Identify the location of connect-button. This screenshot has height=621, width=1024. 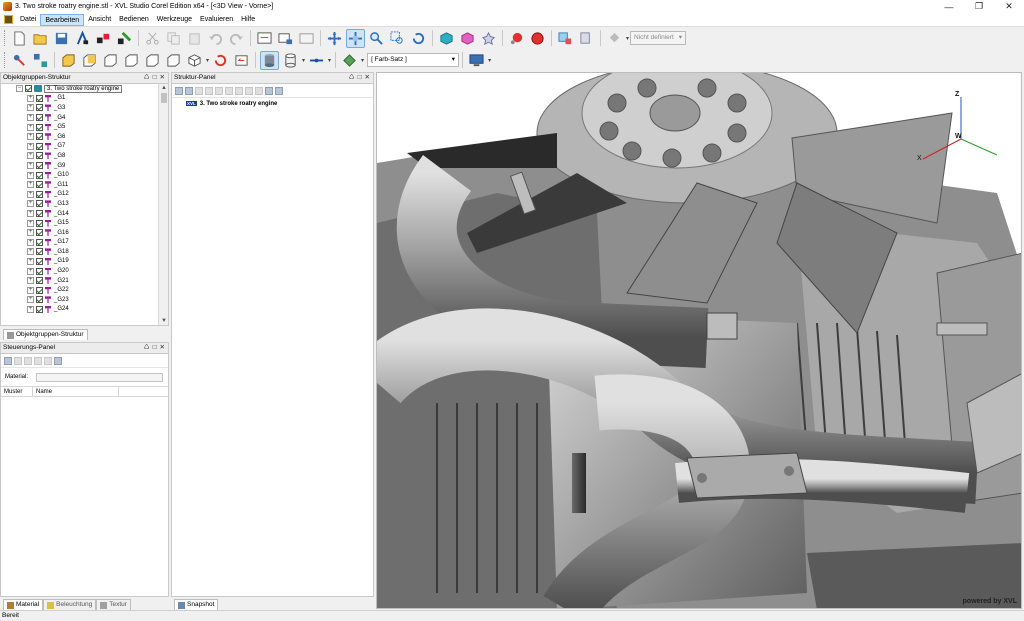
(19, 60).